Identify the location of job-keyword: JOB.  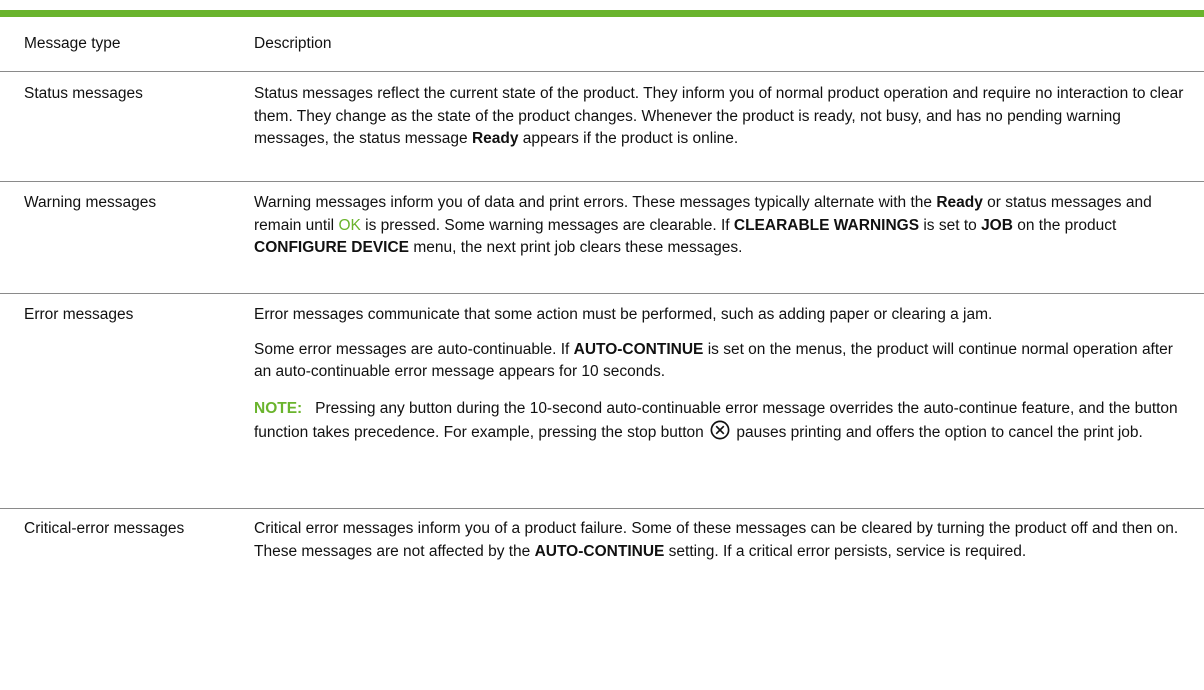
(997, 225).